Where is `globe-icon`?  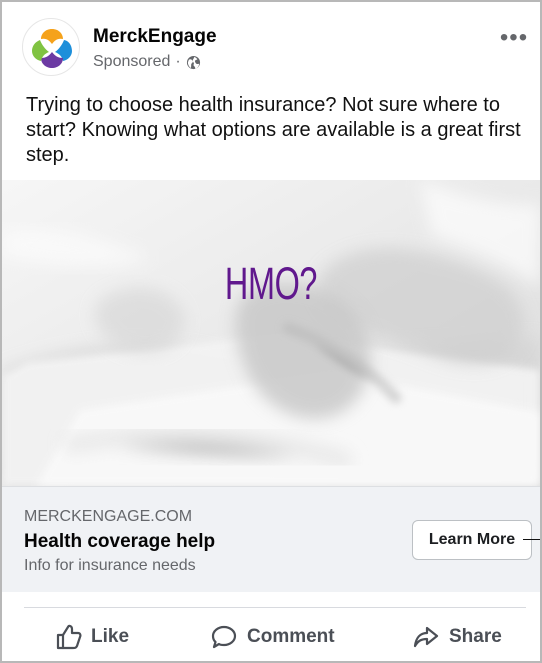 globe-icon is located at coordinates (193, 62).